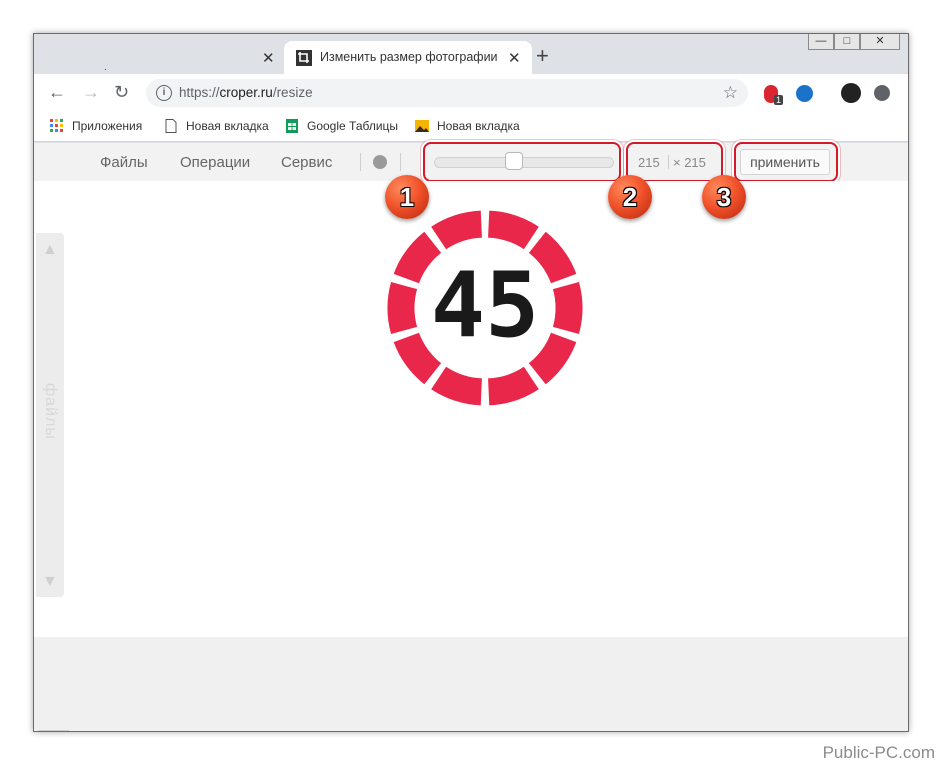 Image resolution: width=941 pixels, height=765 pixels. What do you see at coordinates (447, 93) in the screenshot?
I see `address-bar: i https://croper.ru/resize ☆` at bounding box center [447, 93].